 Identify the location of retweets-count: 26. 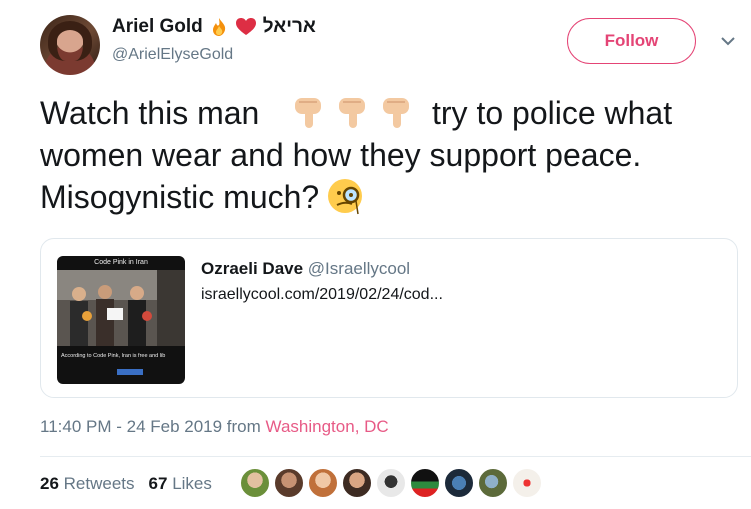
(49, 483).